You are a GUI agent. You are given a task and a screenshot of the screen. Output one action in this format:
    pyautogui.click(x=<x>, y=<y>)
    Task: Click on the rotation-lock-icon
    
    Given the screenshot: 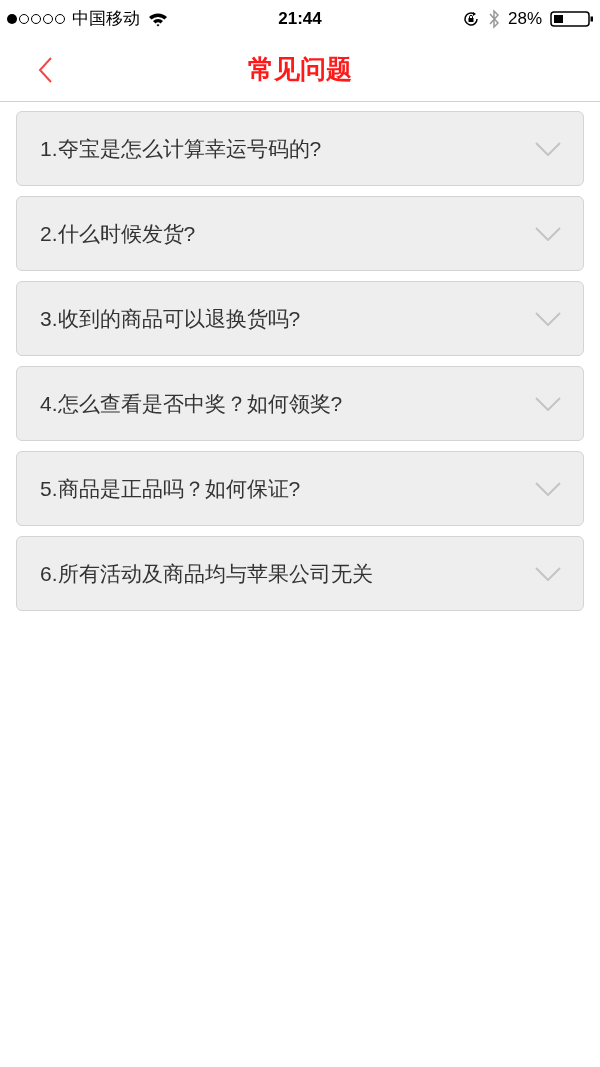 What is the action you would take?
    pyautogui.click(x=470, y=19)
    